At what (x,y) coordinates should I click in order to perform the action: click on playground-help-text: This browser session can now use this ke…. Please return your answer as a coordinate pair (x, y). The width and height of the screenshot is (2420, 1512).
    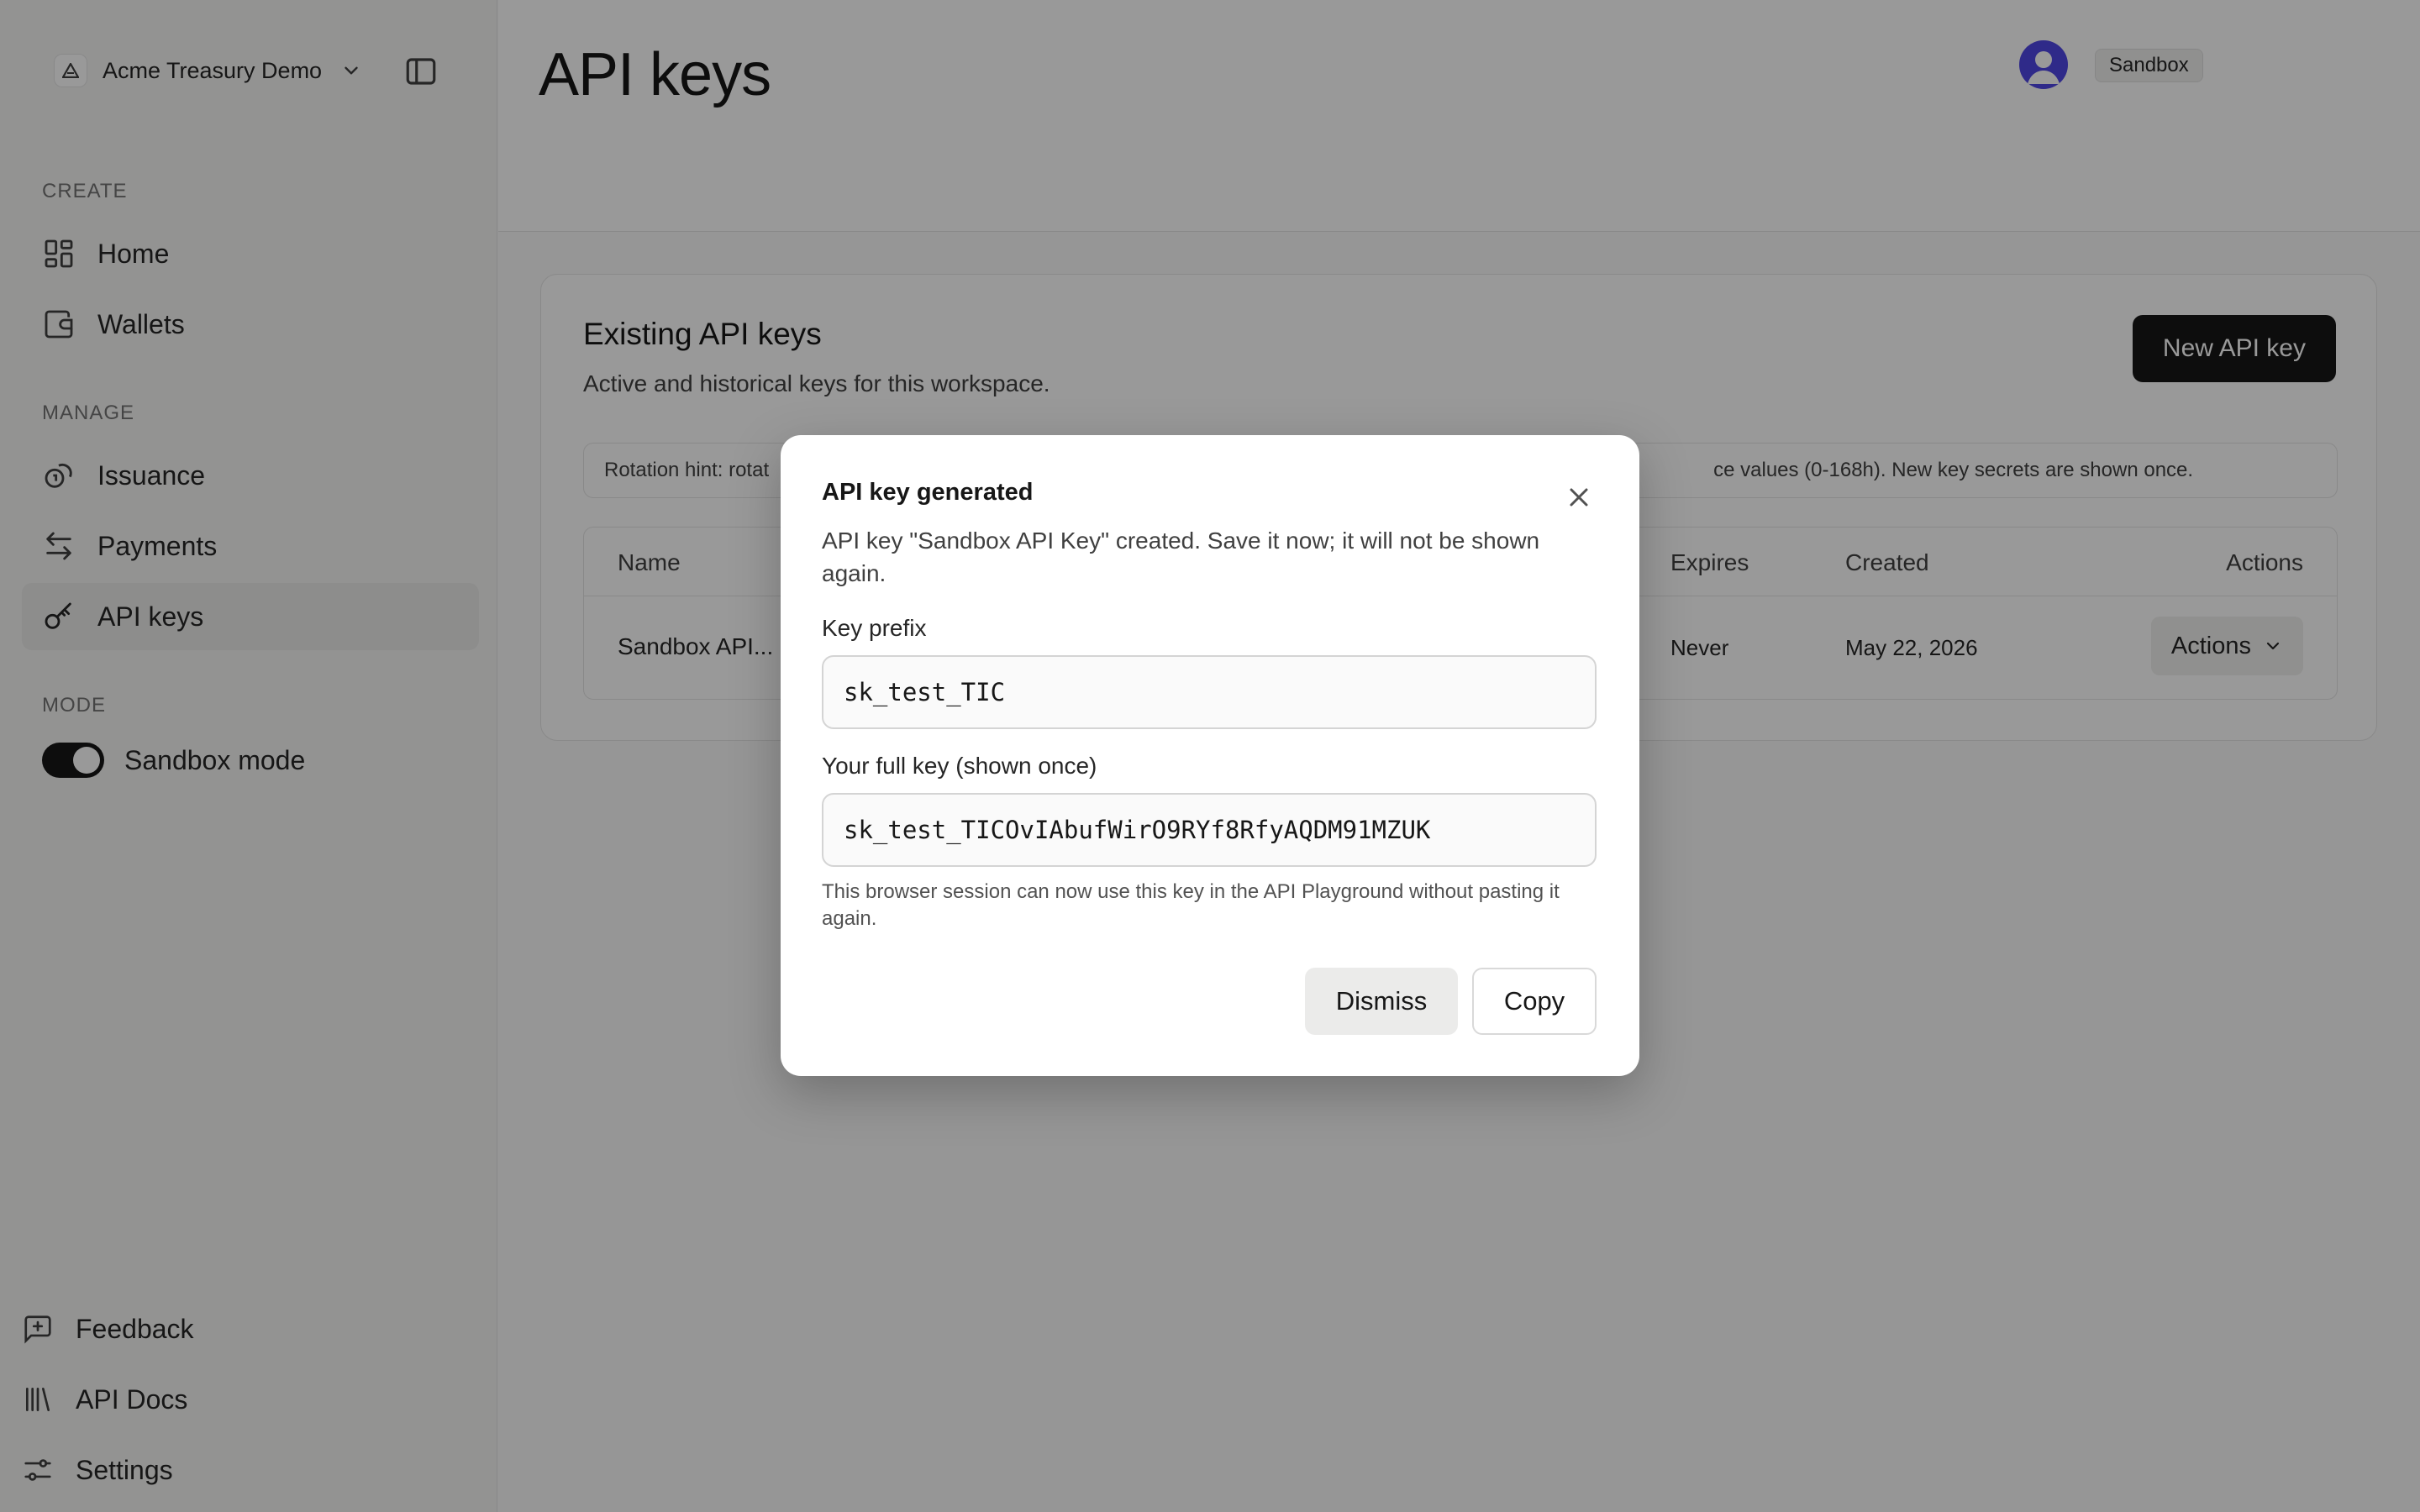
    Looking at the image, I should click on (1191, 905).